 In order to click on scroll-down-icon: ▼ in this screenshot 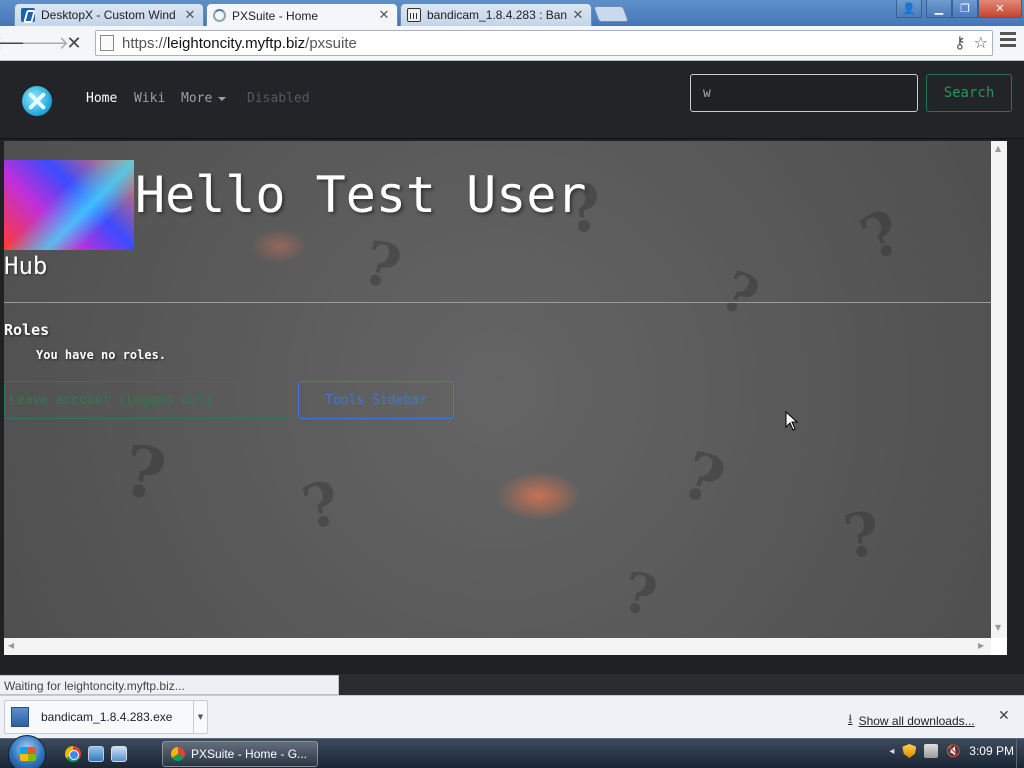, I will do `click(998, 627)`.